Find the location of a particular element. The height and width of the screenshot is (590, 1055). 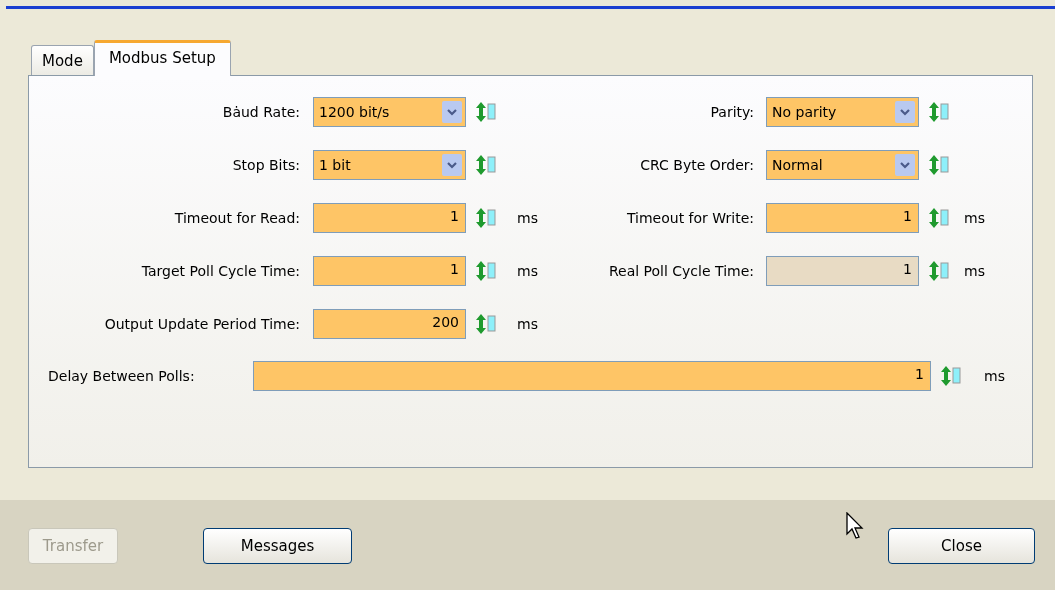

field-label: Stop Bits: is located at coordinates (266, 165).